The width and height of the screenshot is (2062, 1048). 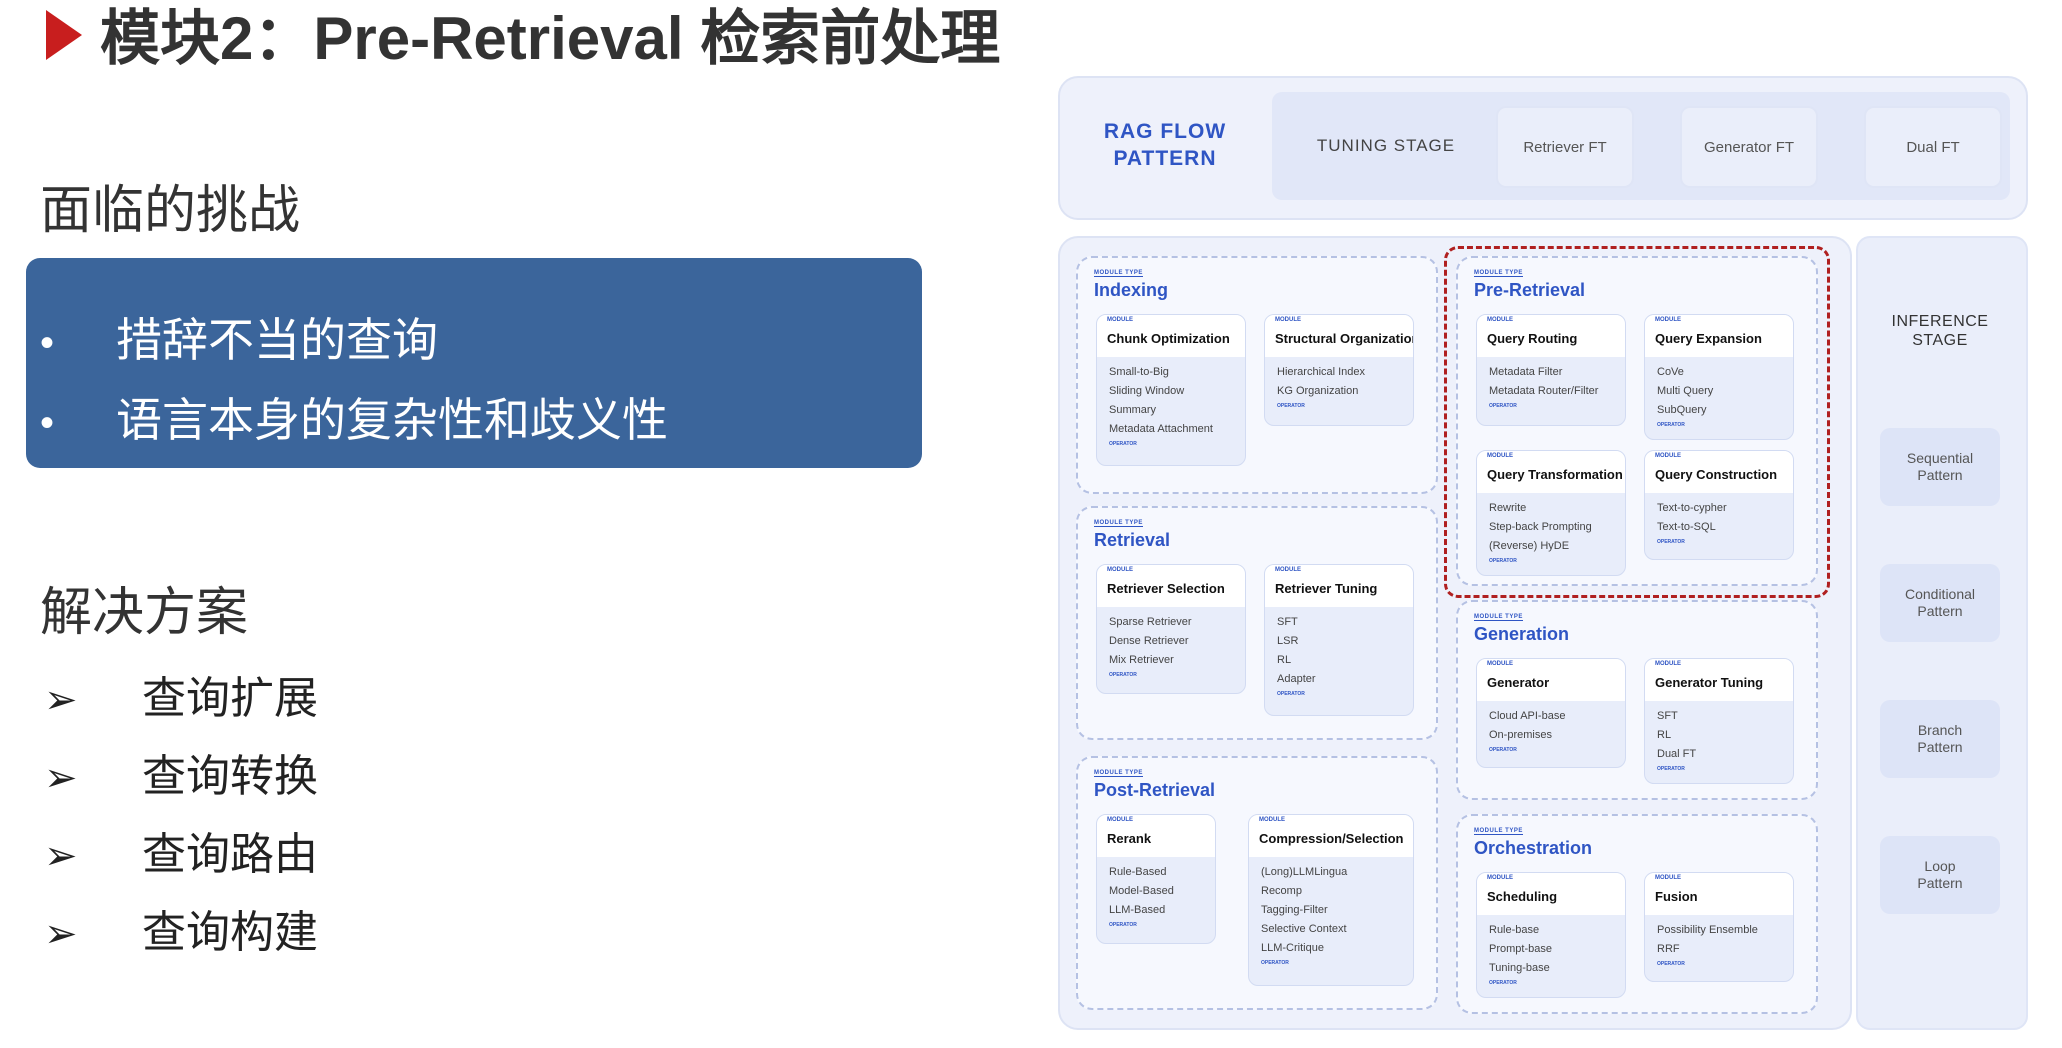 What do you see at coordinates (1530, 290) in the screenshot?
I see `pre-retrieval-title: Pre-Retrieval` at bounding box center [1530, 290].